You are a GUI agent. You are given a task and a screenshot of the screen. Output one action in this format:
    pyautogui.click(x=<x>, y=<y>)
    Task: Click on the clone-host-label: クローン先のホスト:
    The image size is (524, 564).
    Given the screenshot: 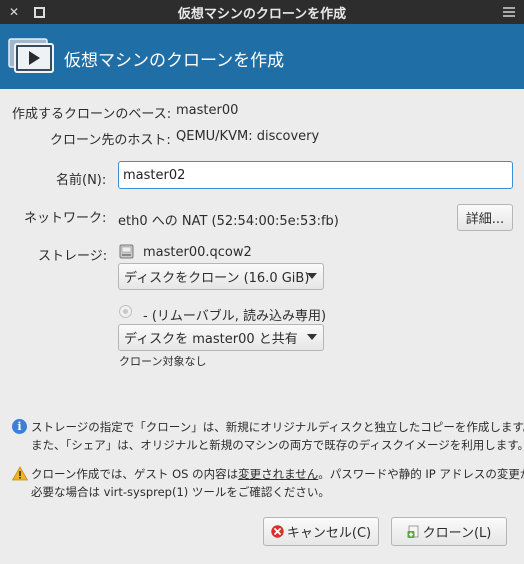 What is the action you would take?
    pyautogui.click(x=110, y=140)
    